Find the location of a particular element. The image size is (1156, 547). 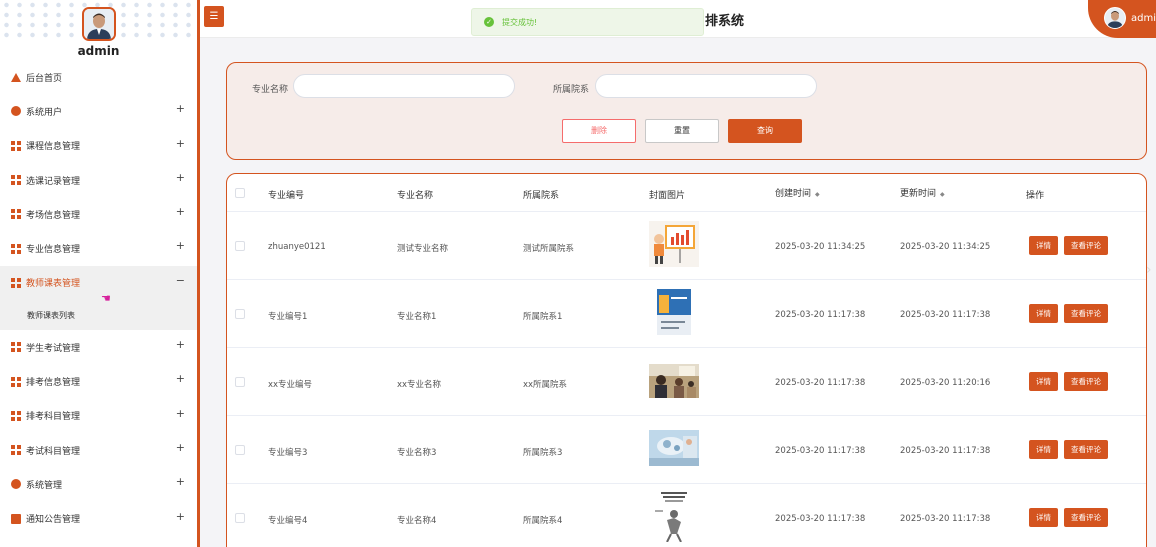

collapse-minus-icon: − is located at coordinates (180, 280).